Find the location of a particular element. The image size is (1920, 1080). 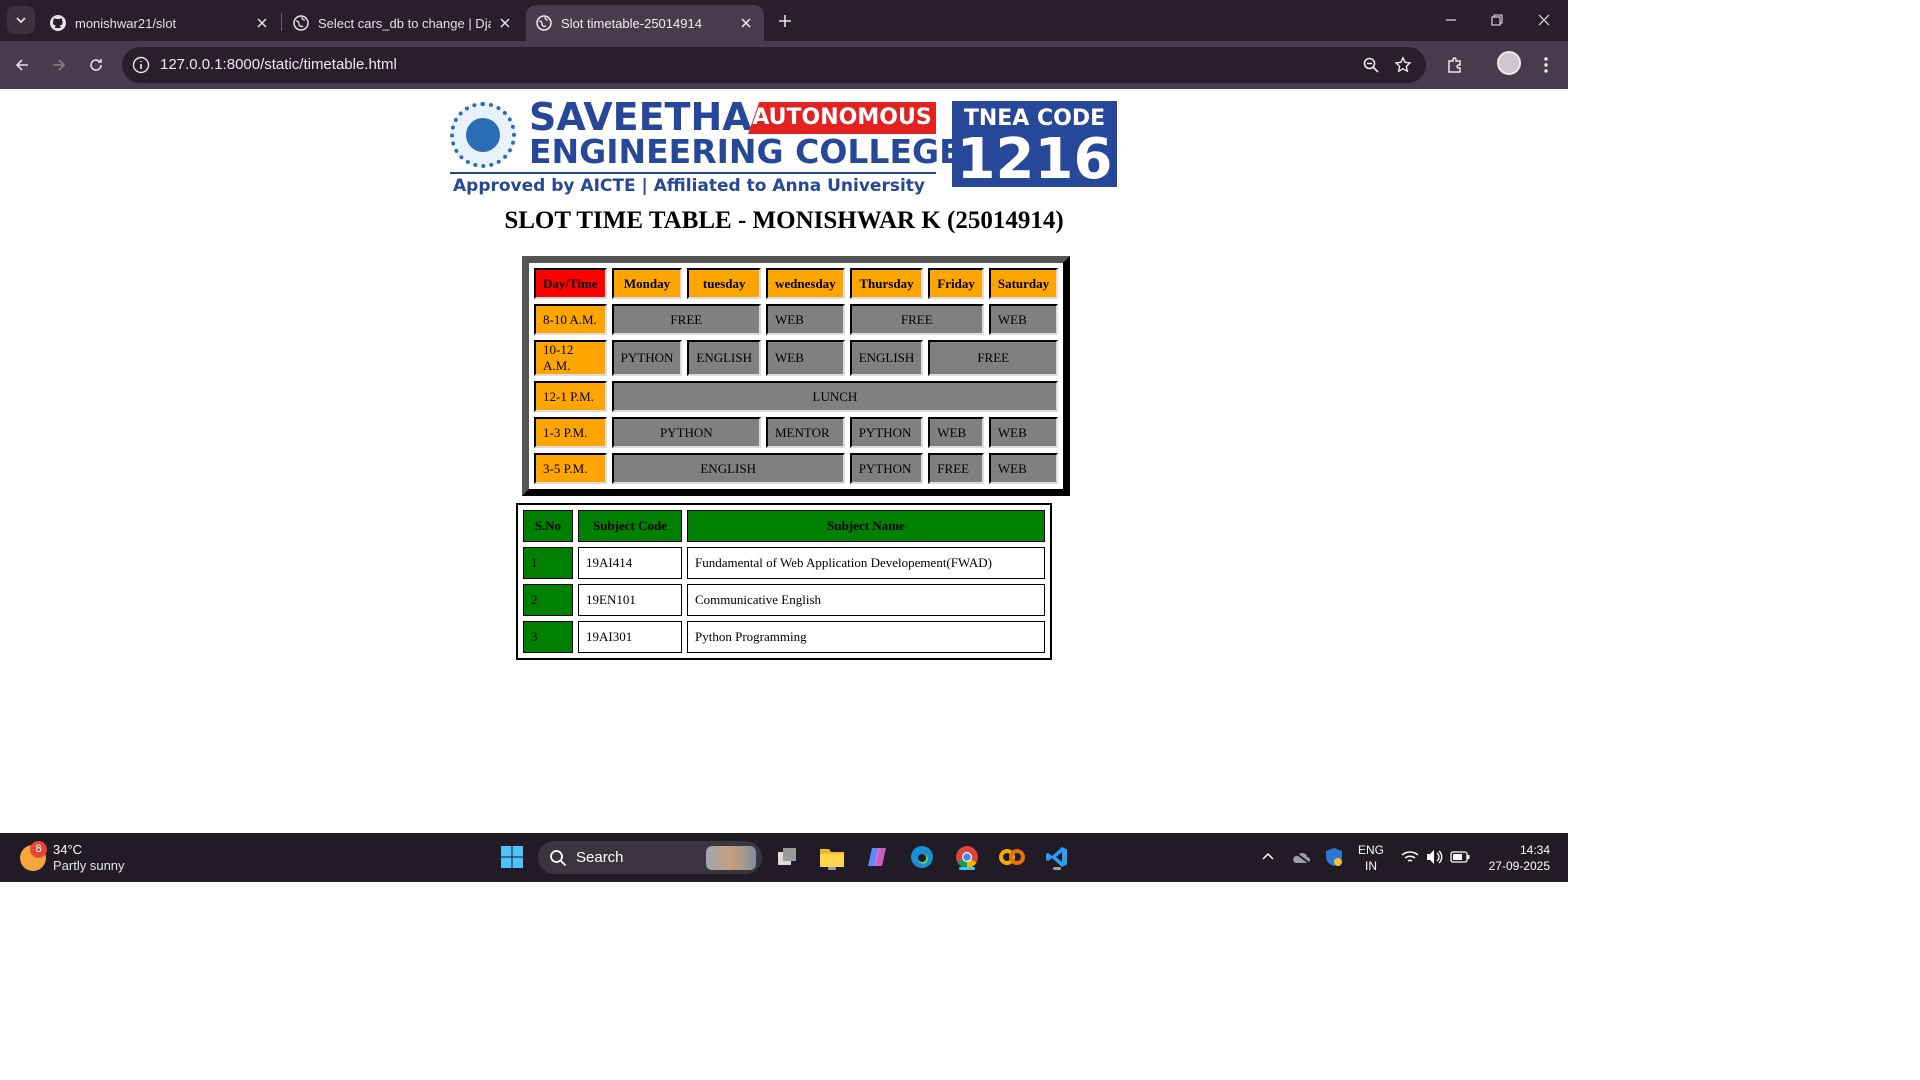

close-icon is located at coordinates (262, 23).